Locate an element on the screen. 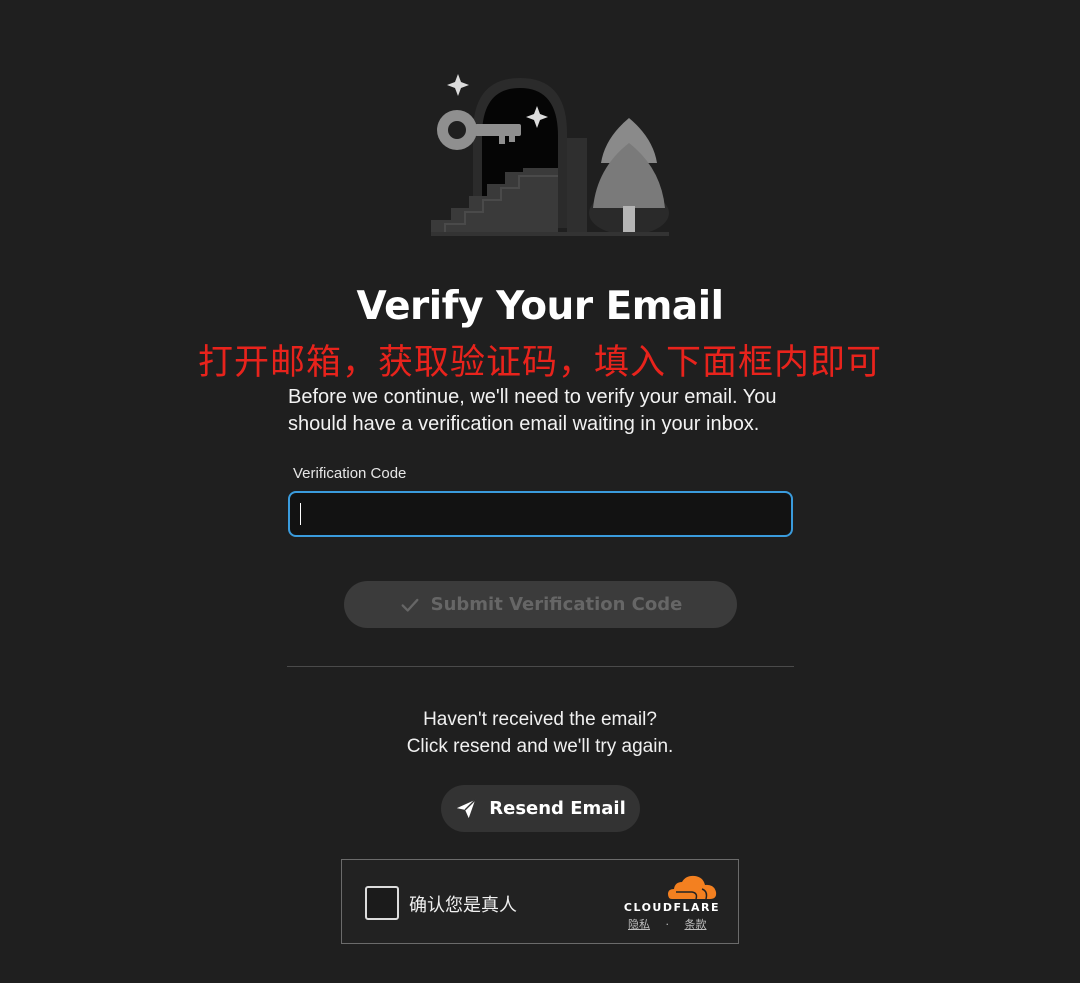 The height and width of the screenshot is (983, 1080). instruction-annotation: 打开邮箱，获取验证码，填入下面框内即可 is located at coordinates (539, 363).